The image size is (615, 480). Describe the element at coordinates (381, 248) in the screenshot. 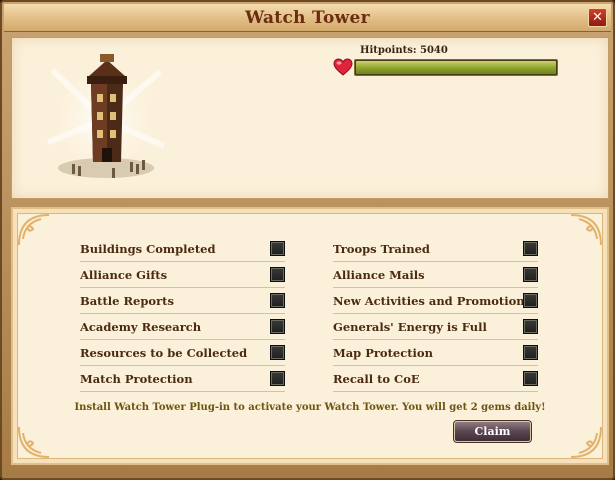

I see `option-label: Troops Trained` at that location.